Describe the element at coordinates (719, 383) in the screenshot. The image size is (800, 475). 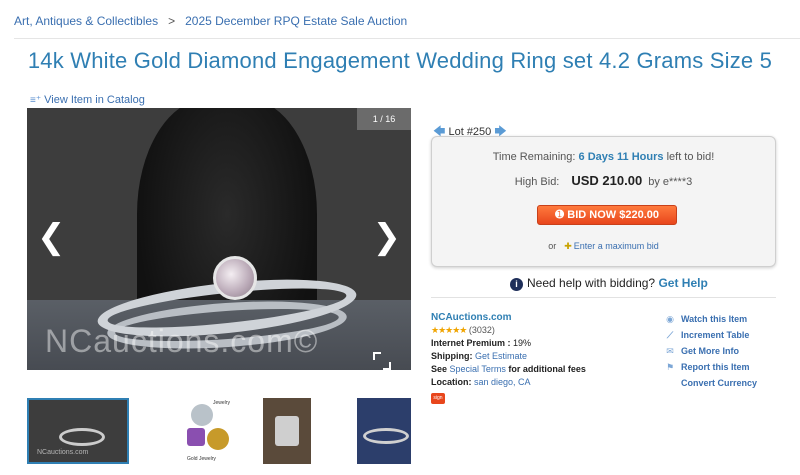
I see `convert-currency-link: Convert Currency` at that location.